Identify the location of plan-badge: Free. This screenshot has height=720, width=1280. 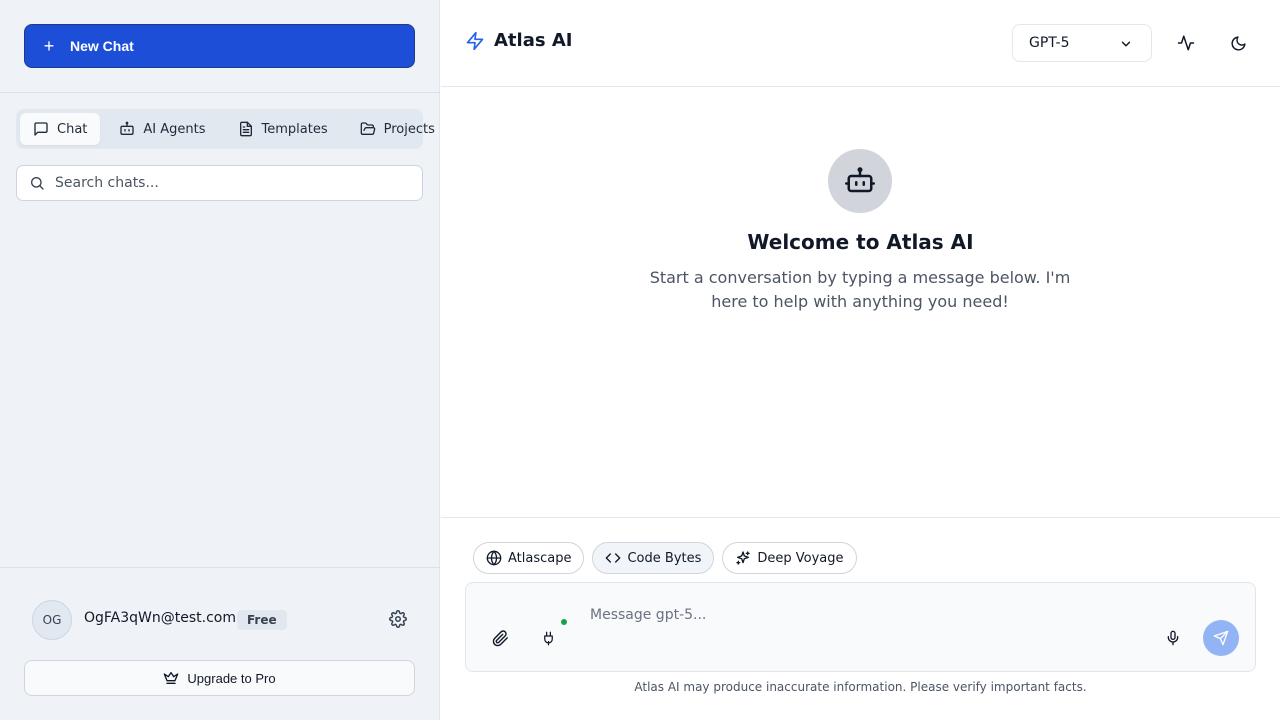
(262, 620).